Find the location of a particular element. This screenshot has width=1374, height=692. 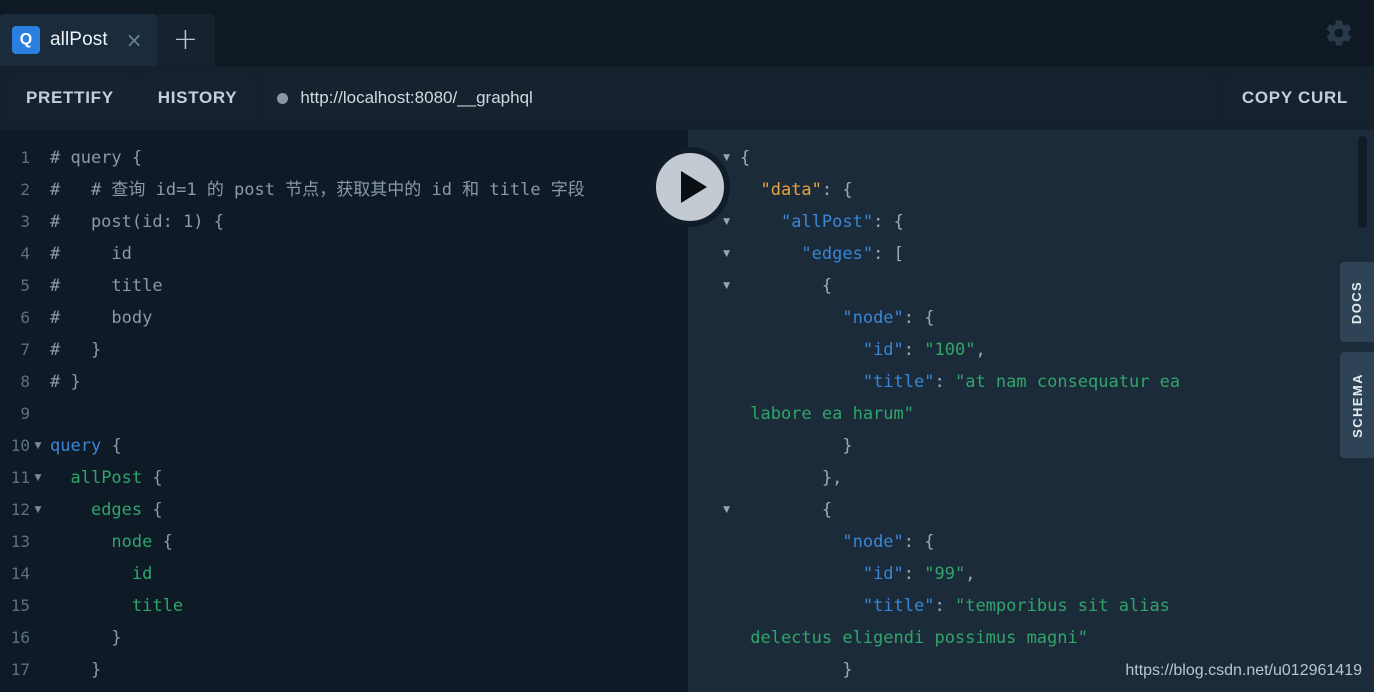

close-icon: × is located at coordinates (134, 40).